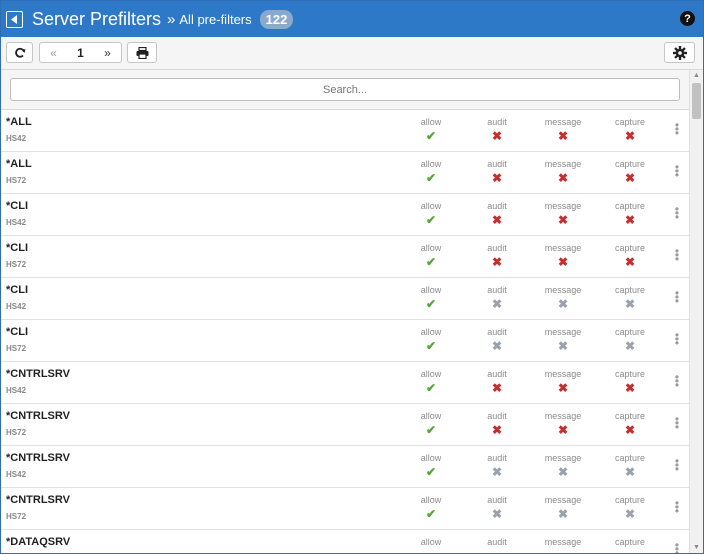 The image size is (704, 554). I want to click on toolbar: « 1 », so click(352, 53).